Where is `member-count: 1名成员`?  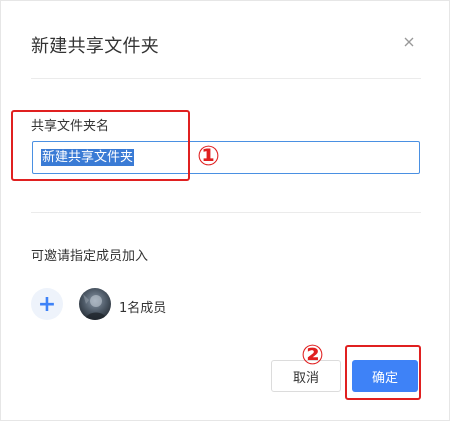
member-count: 1名成员 is located at coordinates (143, 308).